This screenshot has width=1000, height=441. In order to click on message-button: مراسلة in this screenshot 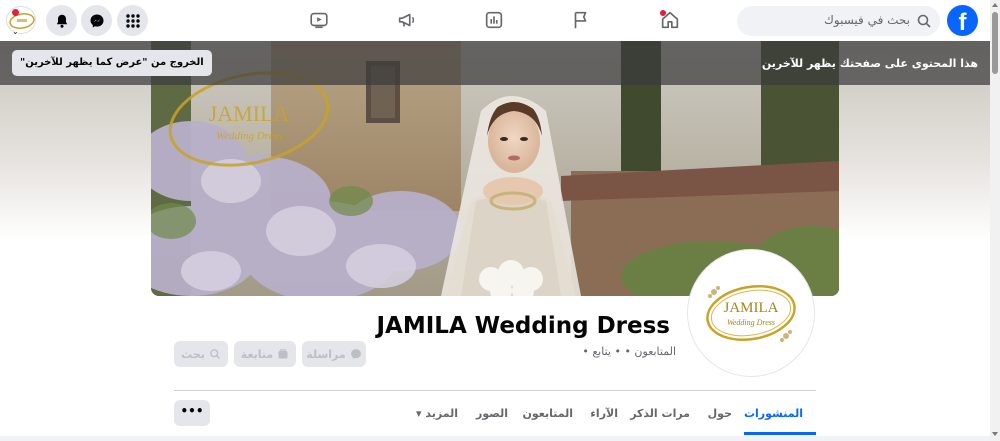, I will do `click(334, 354)`.